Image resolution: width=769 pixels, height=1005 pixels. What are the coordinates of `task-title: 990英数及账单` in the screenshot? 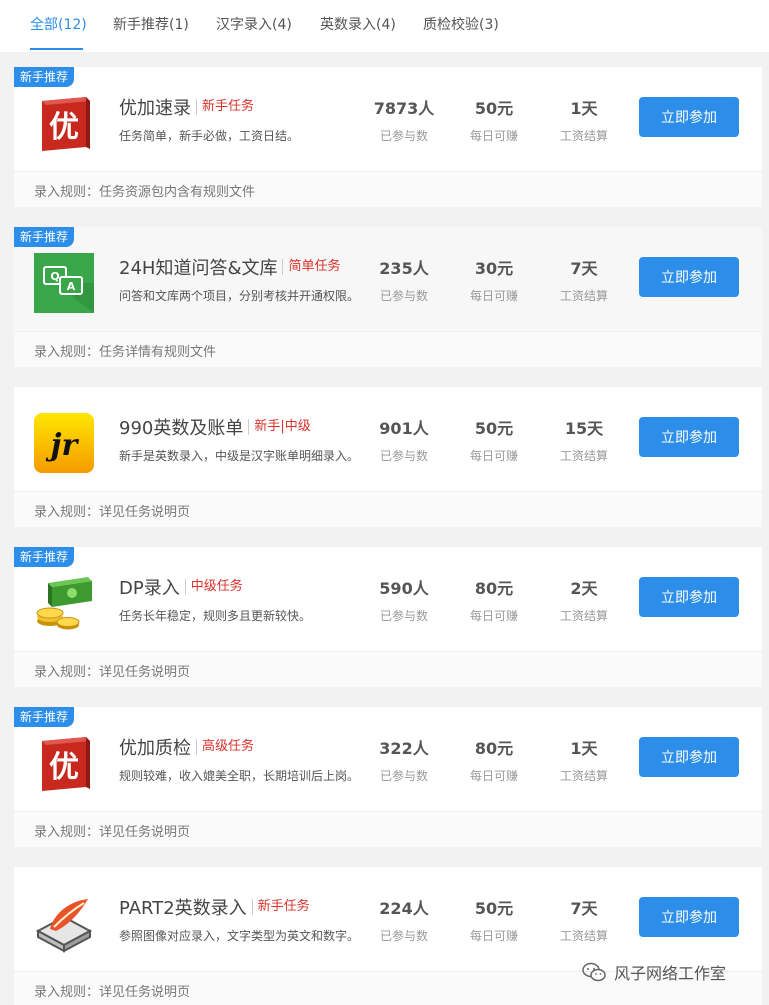 It's located at (181, 428).